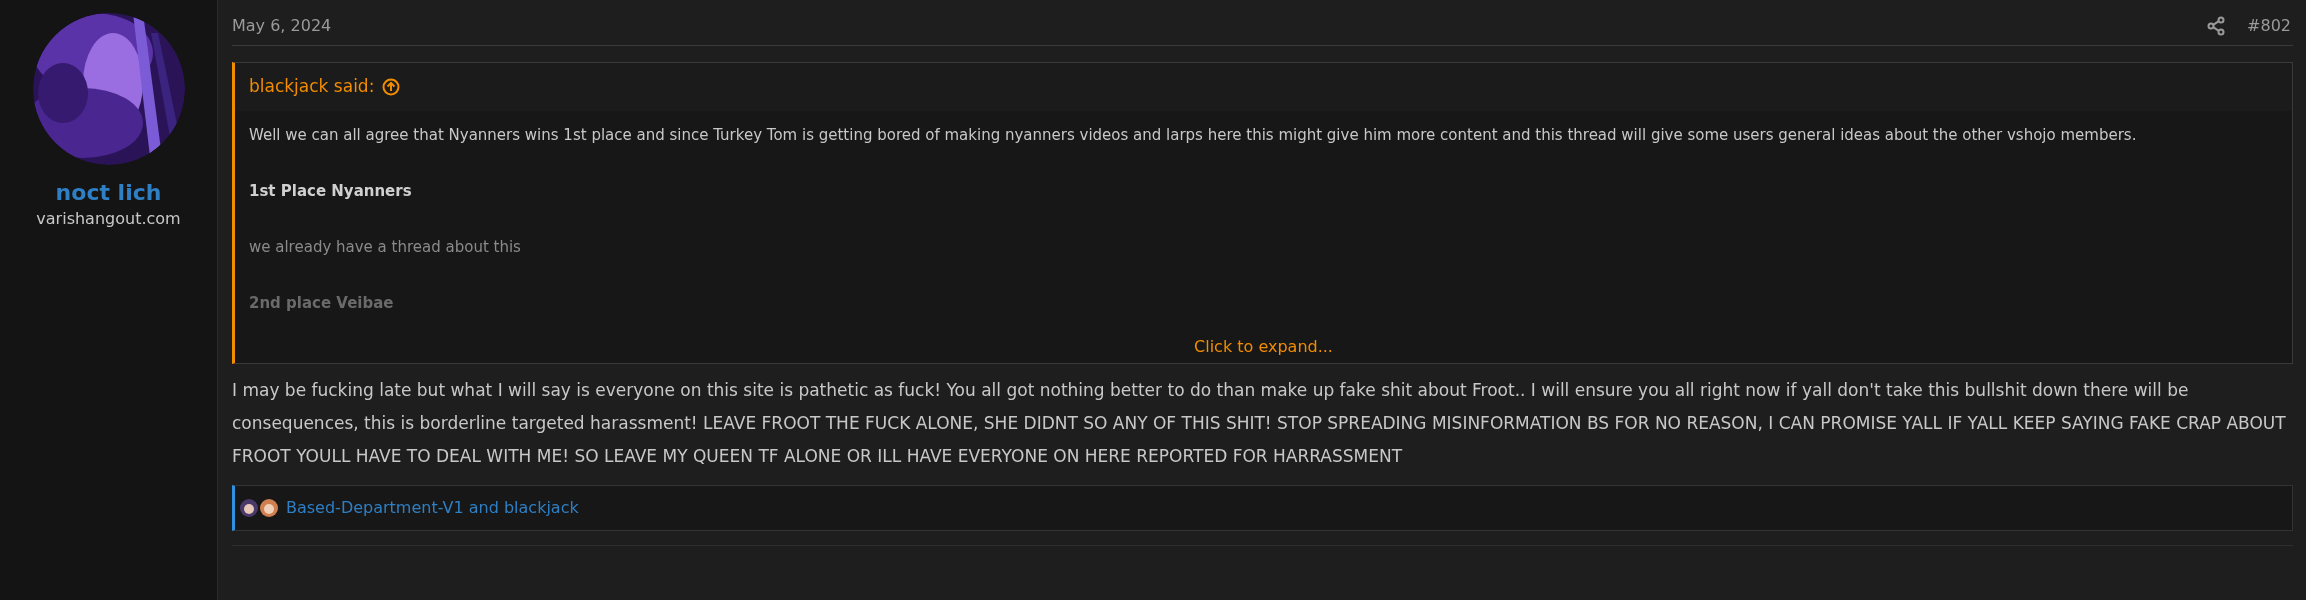  What do you see at coordinates (1193, 135) in the screenshot?
I see `quote-paragraph: Well we can all agree that Nyanners wins 1st place and since Turkey Tom is getting bored of making nyanners videos and larps here this might give him more content and this thread will give some users general ideas about the other vshojo members.` at bounding box center [1193, 135].